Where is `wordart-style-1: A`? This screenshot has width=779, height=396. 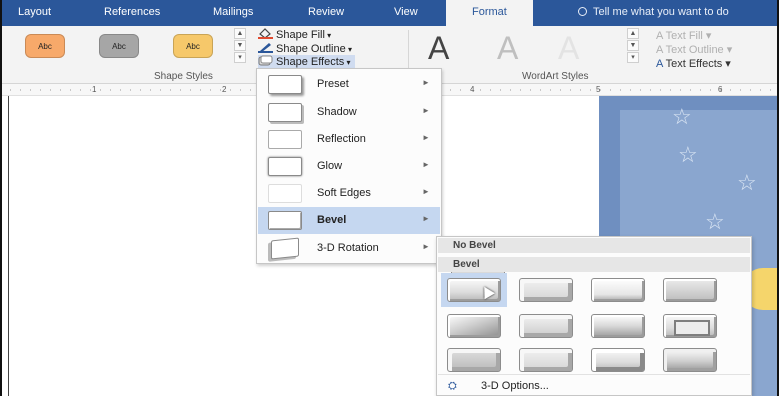 wordart-style-1: A is located at coordinates (438, 48).